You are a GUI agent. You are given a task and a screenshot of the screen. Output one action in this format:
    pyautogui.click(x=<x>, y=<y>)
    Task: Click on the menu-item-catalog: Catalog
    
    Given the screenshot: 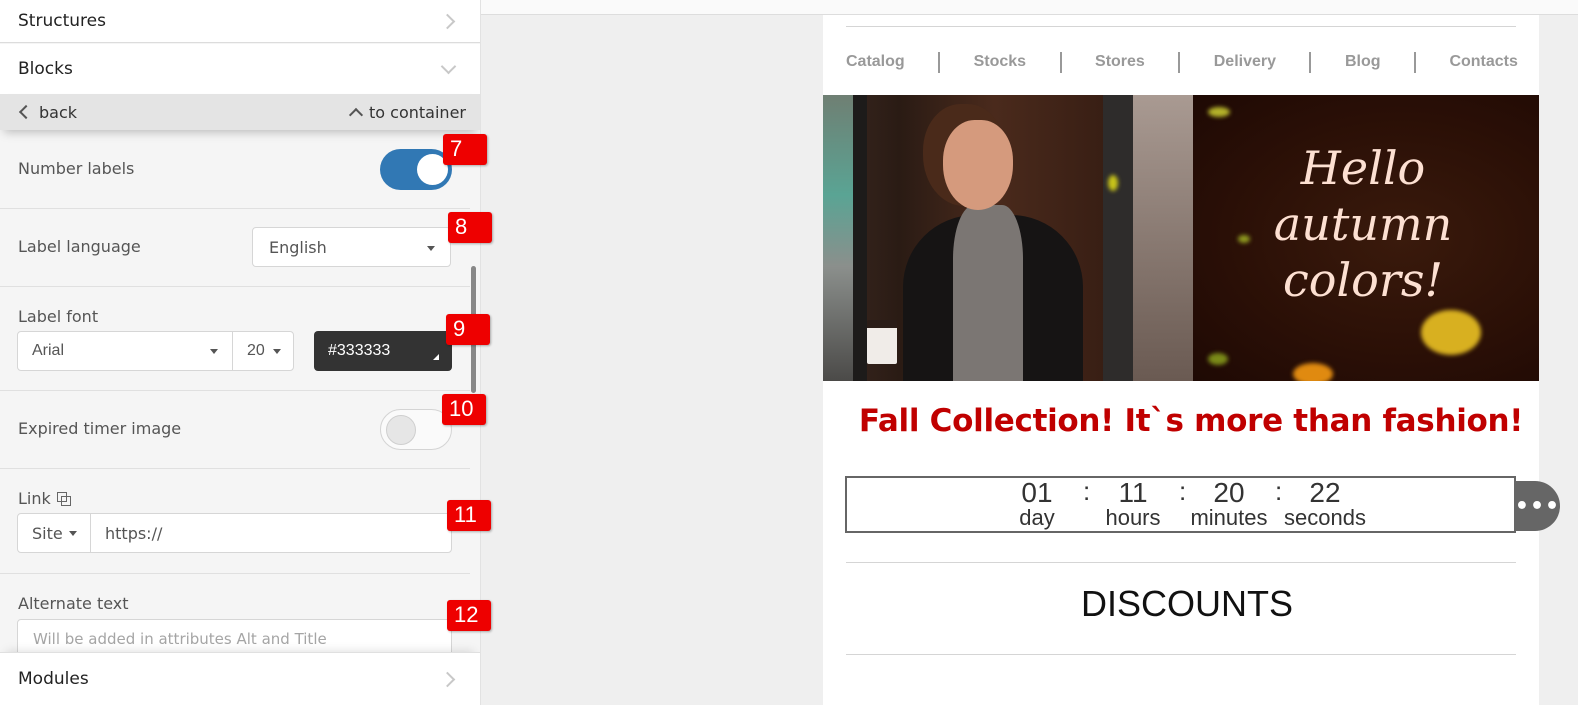 What is the action you would take?
    pyautogui.click(x=875, y=62)
    